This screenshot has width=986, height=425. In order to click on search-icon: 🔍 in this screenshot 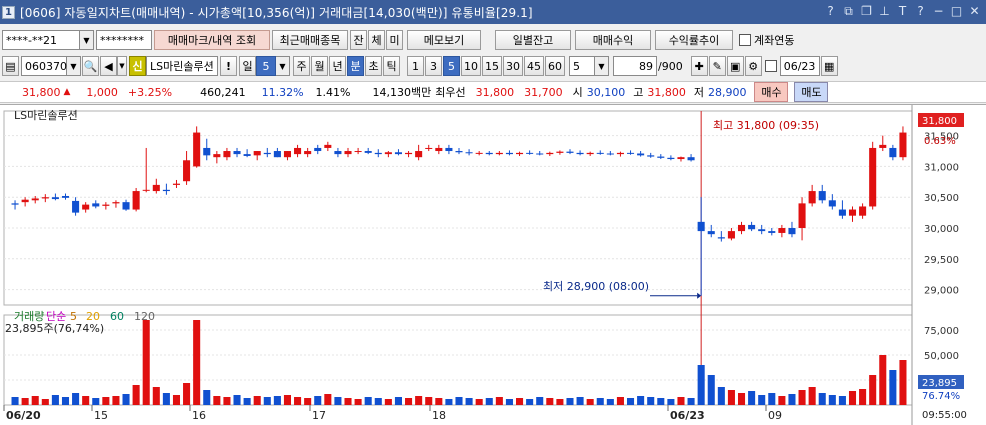, I will do `click(90, 66)`.